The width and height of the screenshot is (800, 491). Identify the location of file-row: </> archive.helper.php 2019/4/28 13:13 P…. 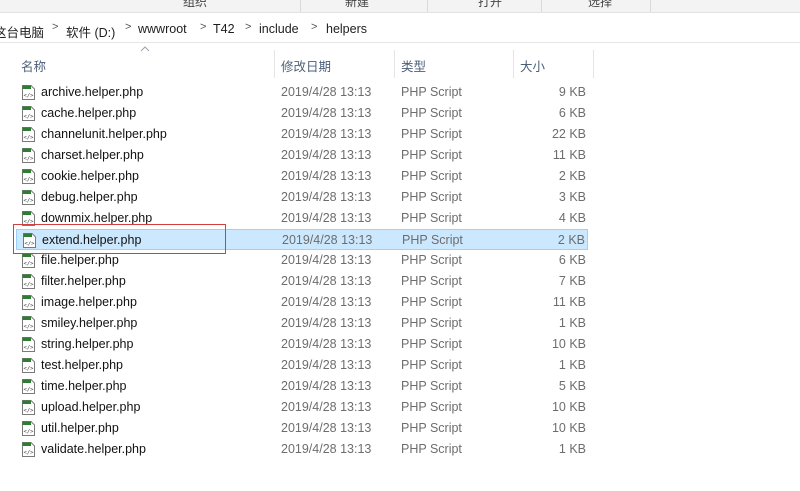
(302, 92).